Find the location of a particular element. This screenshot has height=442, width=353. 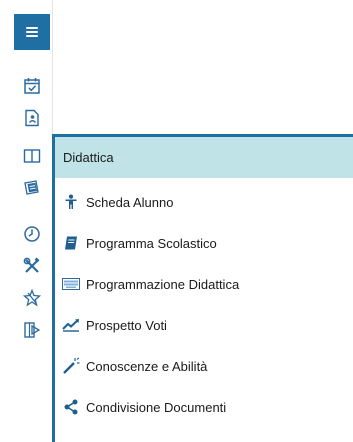

menu-item-programmazione-didattica: Programmazione Didattica is located at coordinates (204, 284).